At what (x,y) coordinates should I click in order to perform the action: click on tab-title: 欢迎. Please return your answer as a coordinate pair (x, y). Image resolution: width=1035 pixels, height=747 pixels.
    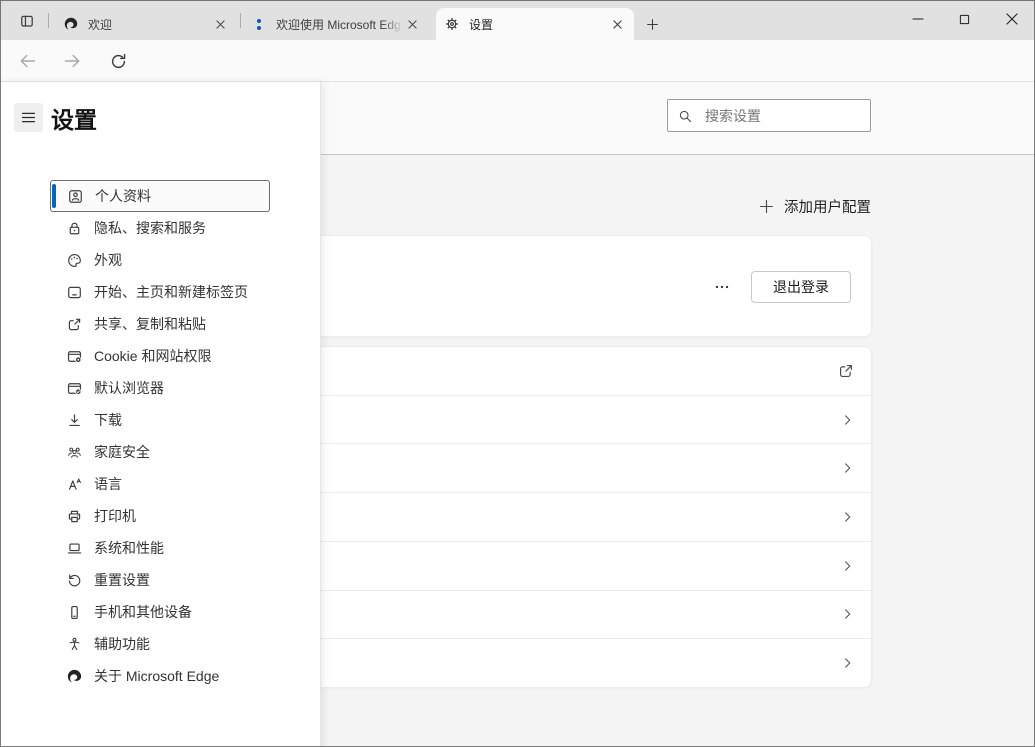
    Looking at the image, I should click on (100, 24).